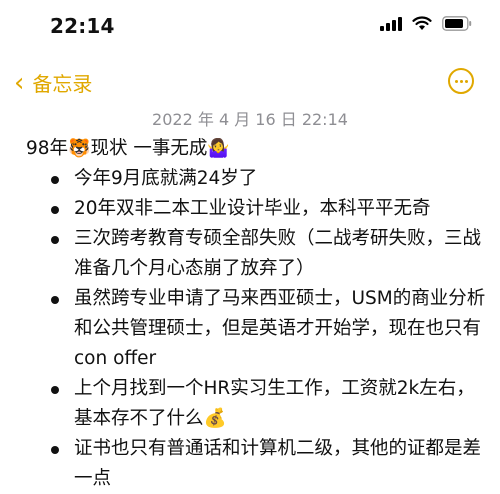 The height and width of the screenshot is (494, 500). What do you see at coordinates (82, 26) in the screenshot?
I see `status-time: 22:14` at bounding box center [82, 26].